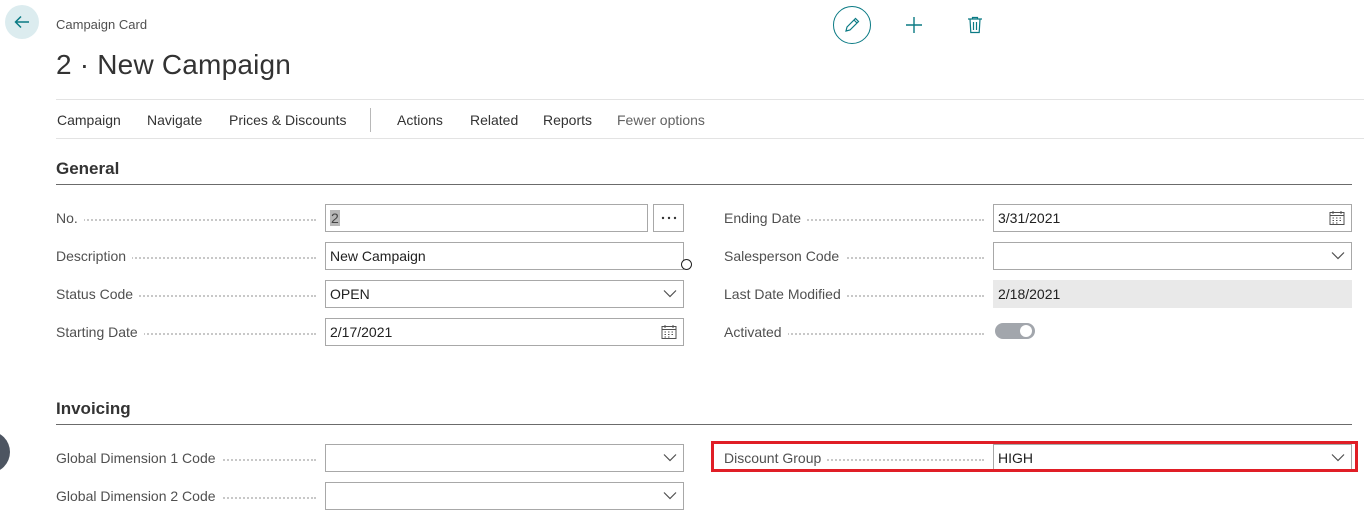 The image size is (1364, 517). Describe the element at coordinates (494, 120) in the screenshot. I see `menu-related: Related` at that location.